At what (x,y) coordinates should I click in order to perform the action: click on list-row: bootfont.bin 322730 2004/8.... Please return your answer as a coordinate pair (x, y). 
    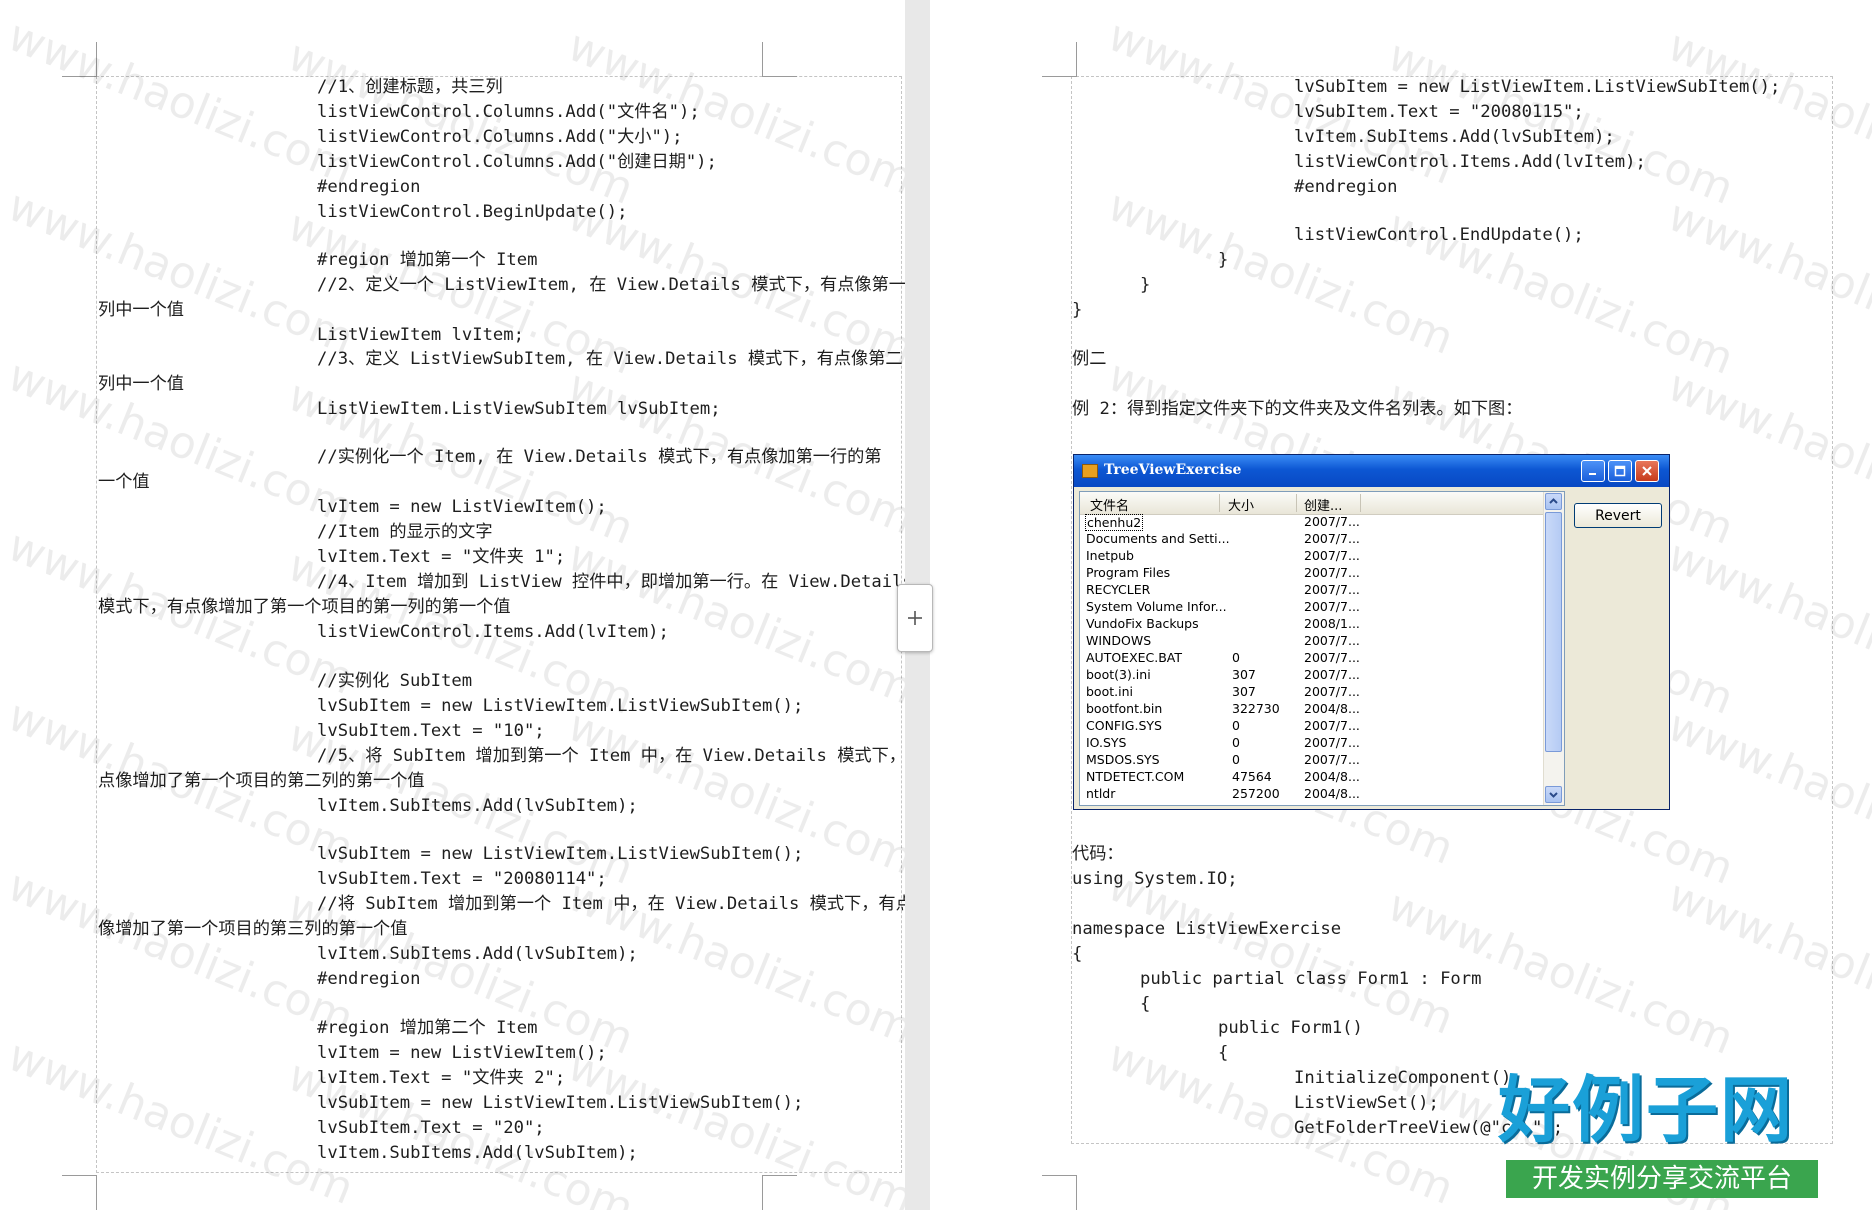
    Looking at the image, I should click on (1312, 709).